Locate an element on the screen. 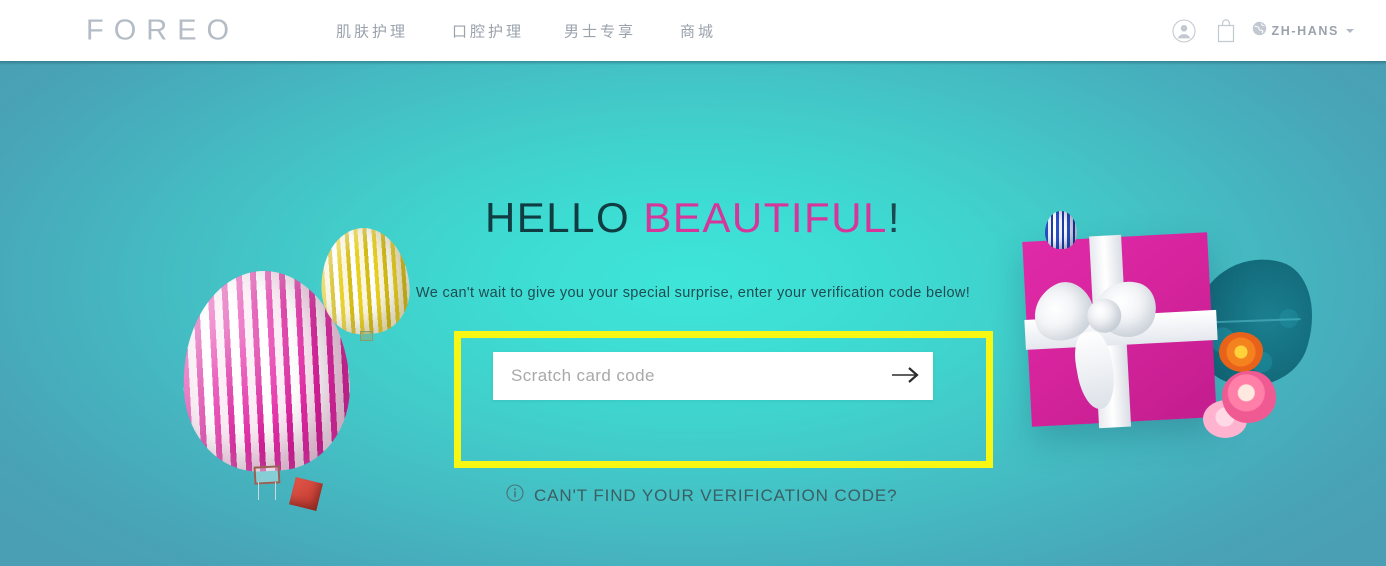  info-circle-icon is located at coordinates (515, 495).